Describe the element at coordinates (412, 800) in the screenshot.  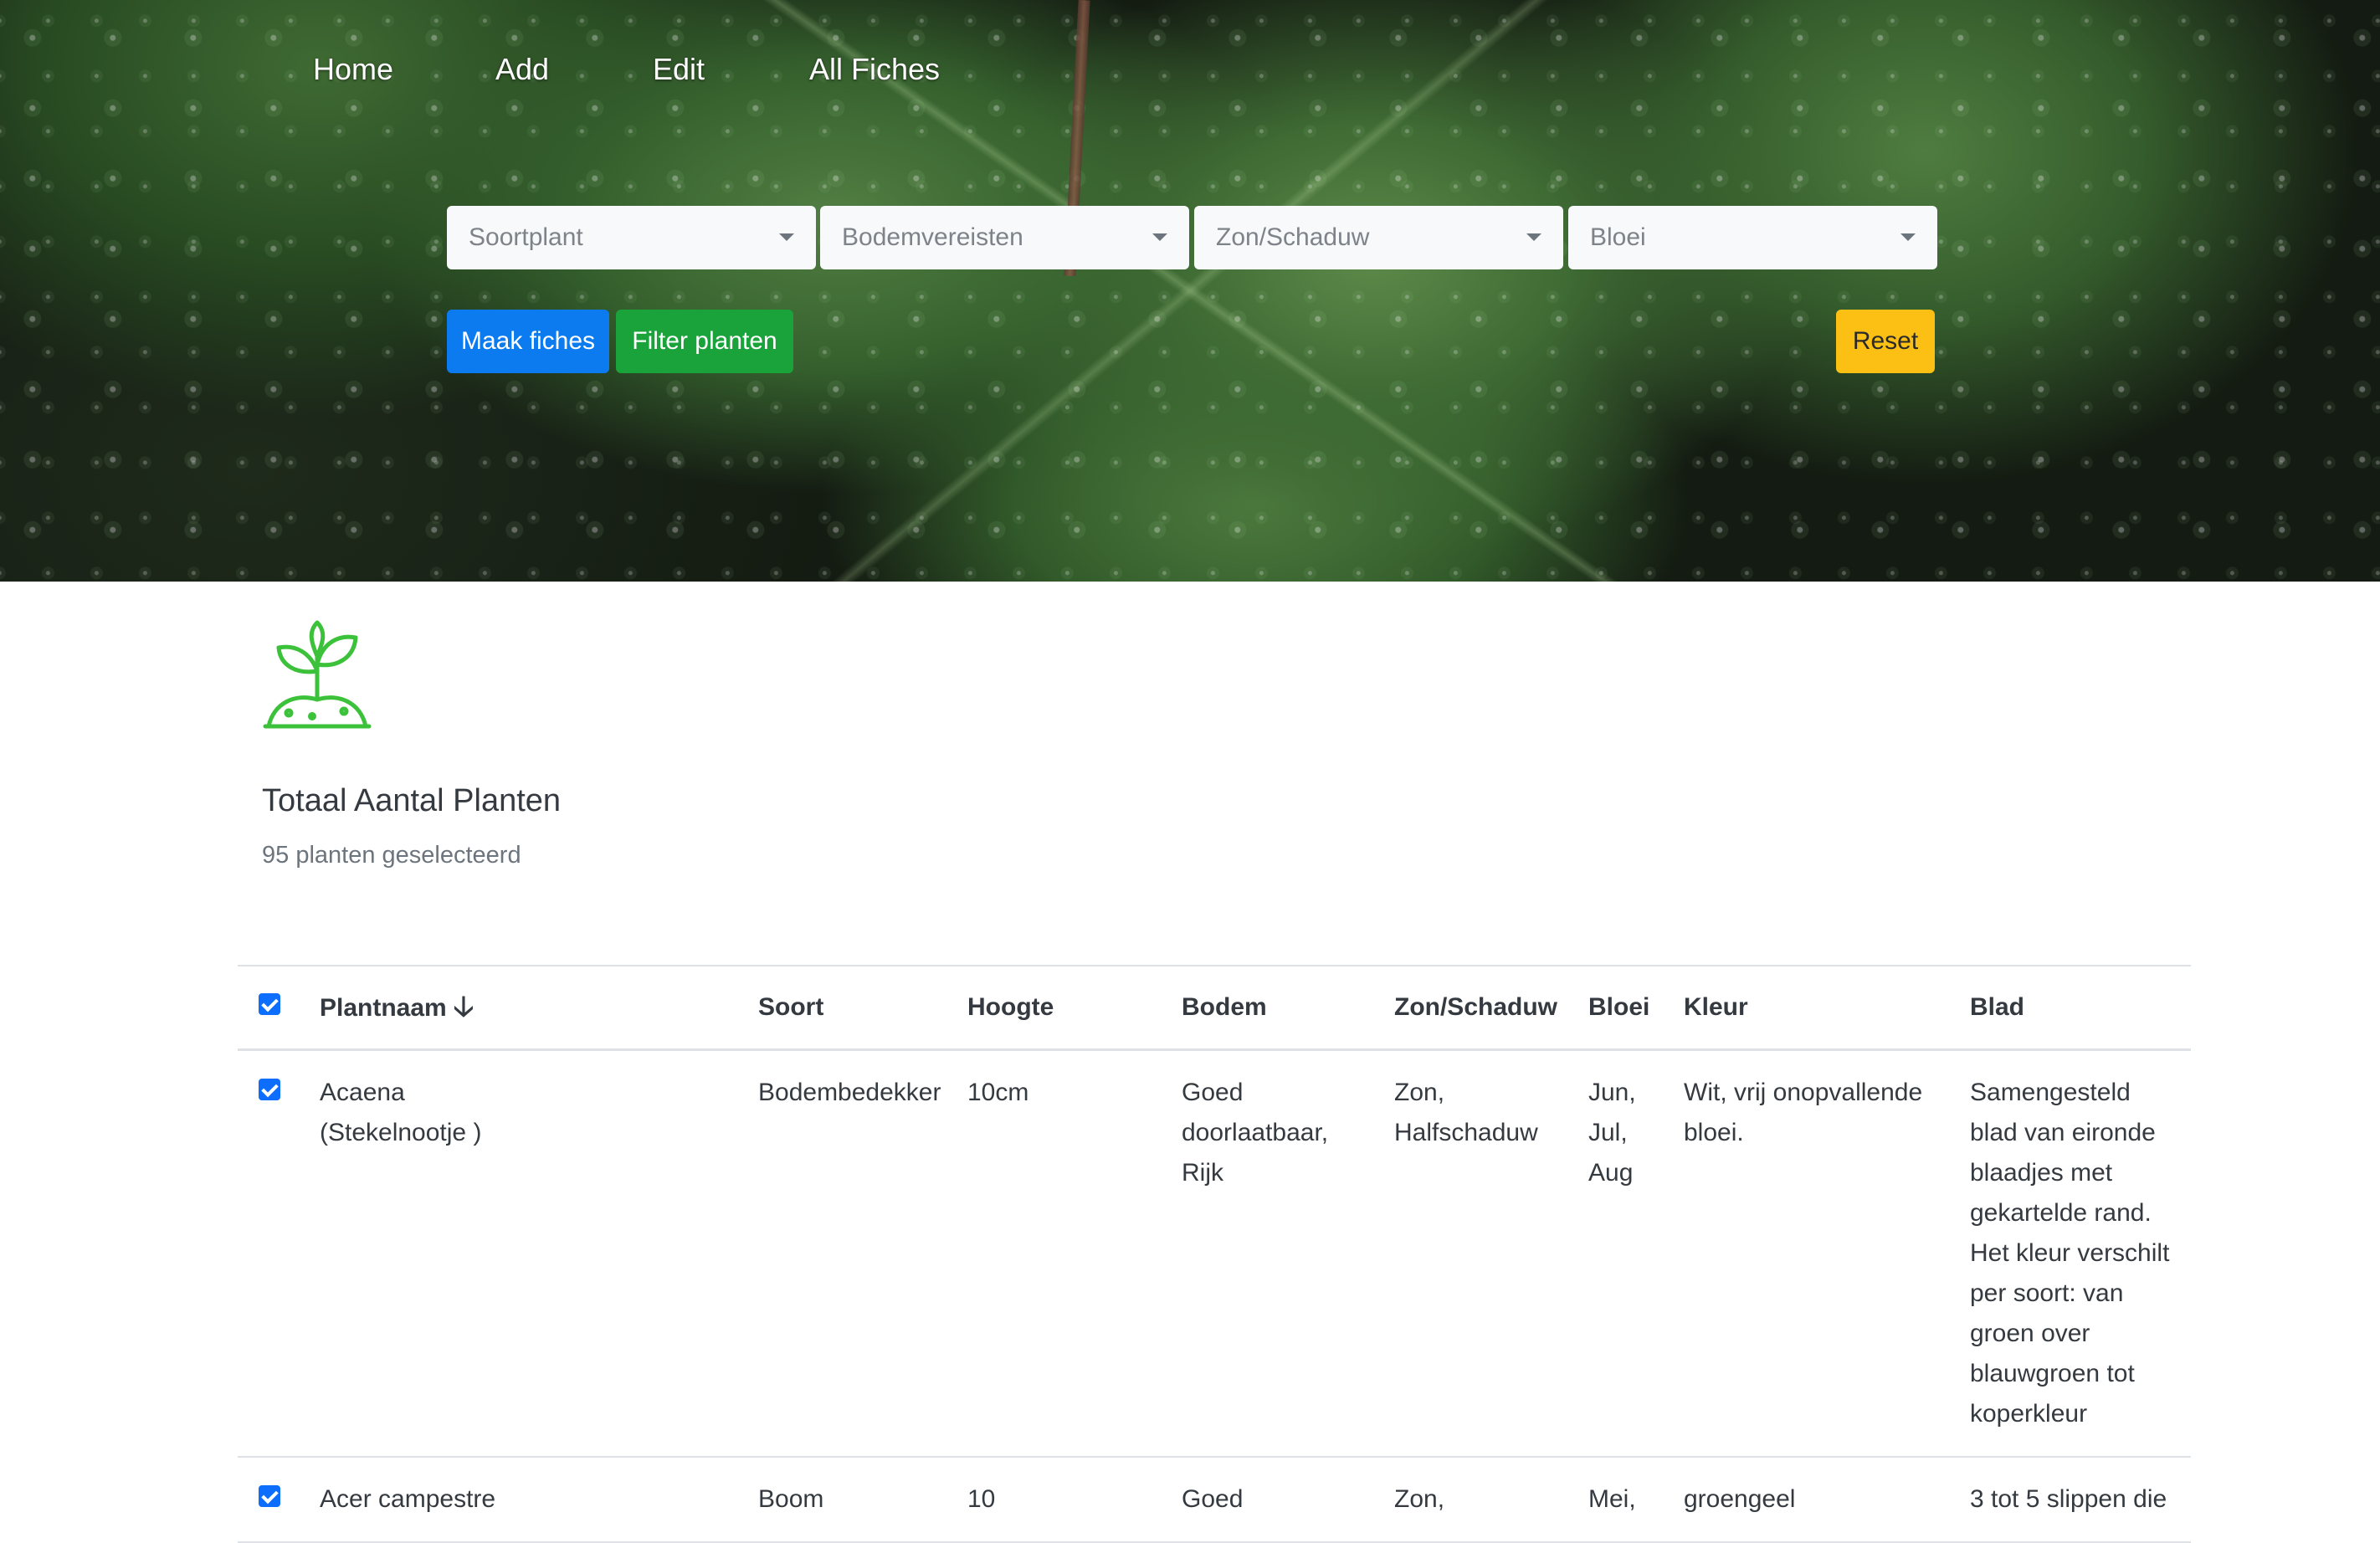
I see `total-plants-title: Totaal Aantal Planten` at that location.